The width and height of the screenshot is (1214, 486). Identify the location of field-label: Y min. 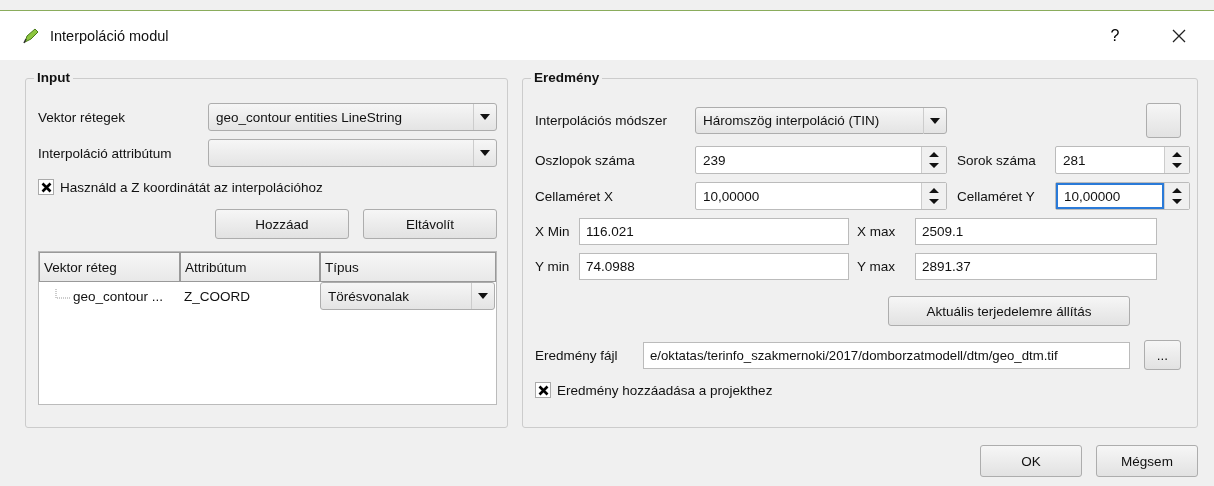
(553, 266).